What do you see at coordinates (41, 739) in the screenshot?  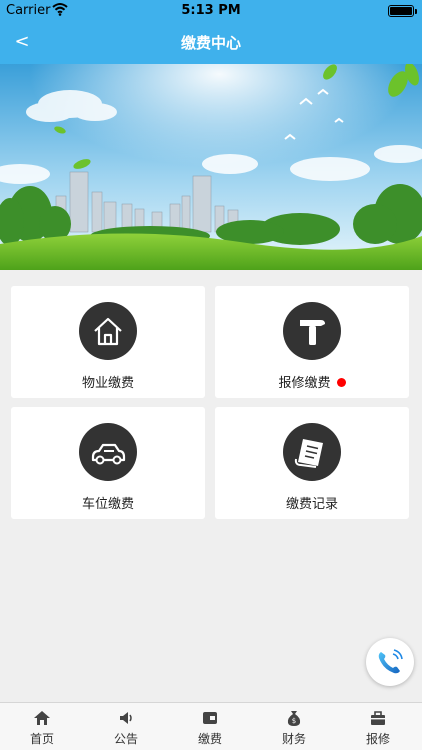 I see `tab-label: 首页` at bounding box center [41, 739].